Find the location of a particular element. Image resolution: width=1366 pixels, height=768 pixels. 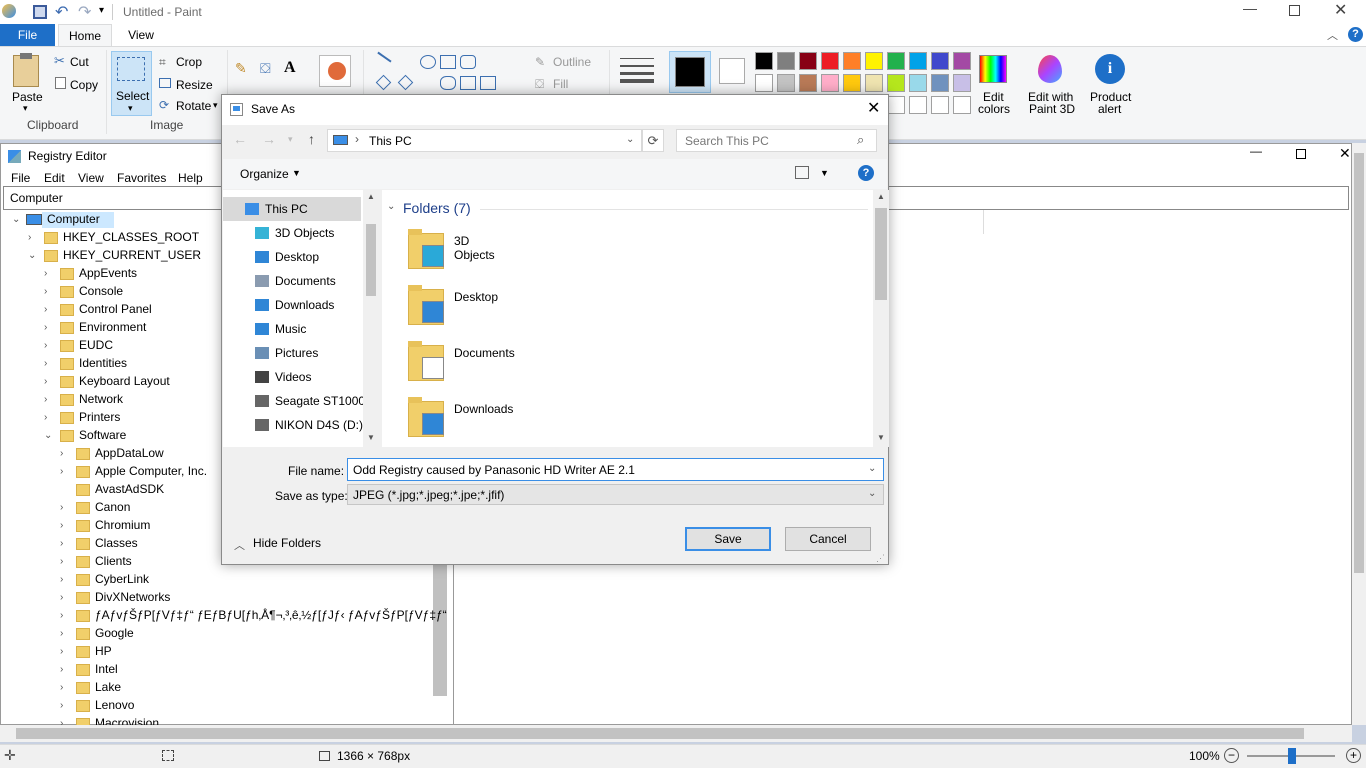

outline-button: Outline is located at coordinates (572, 62).